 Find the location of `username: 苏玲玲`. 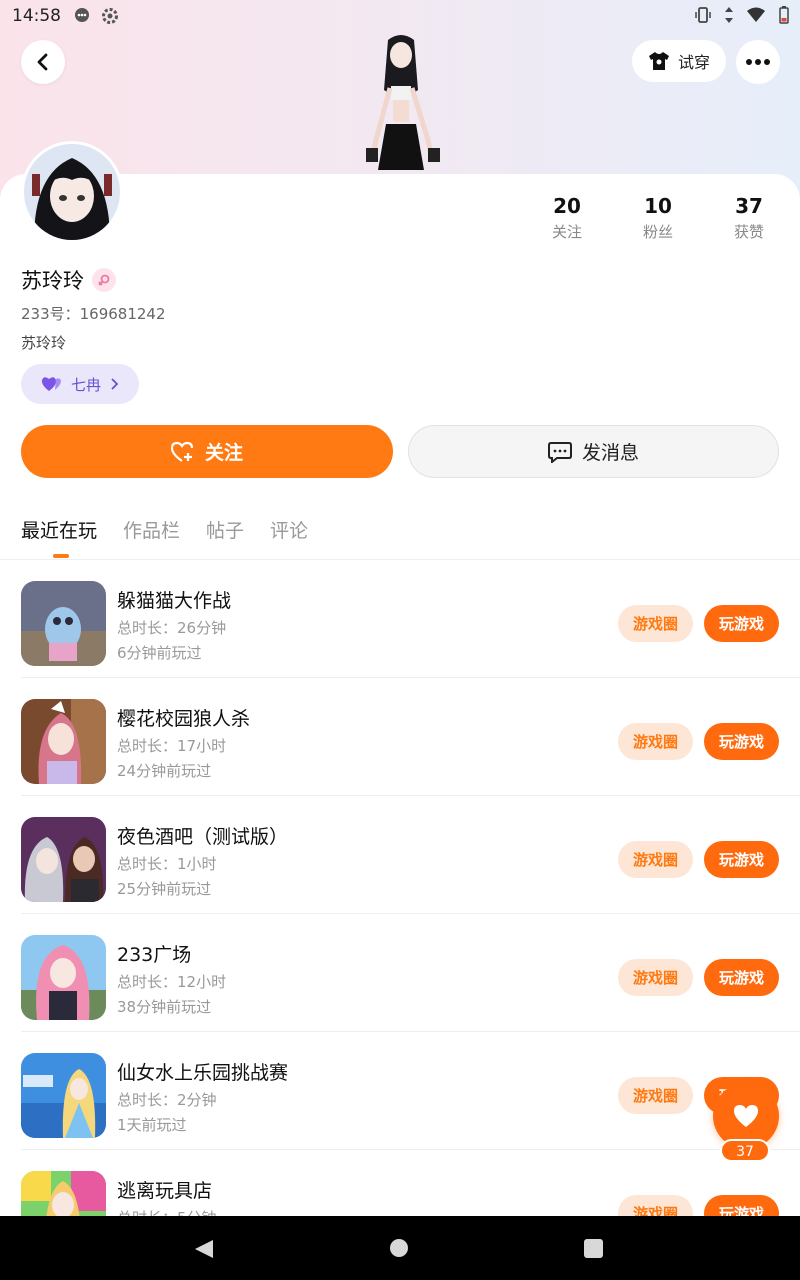

username: 苏玲玲 is located at coordinates (68, 280).